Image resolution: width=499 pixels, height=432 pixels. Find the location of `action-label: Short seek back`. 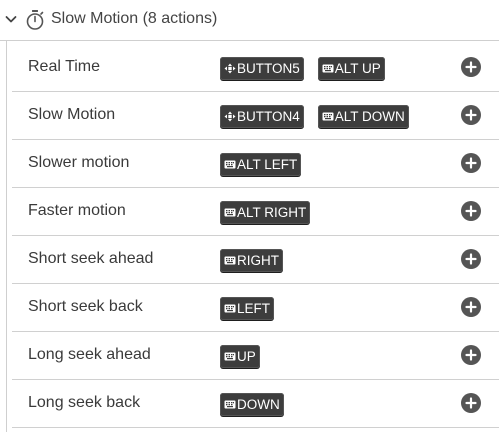

action-label: Short seek back is located at coordinates (85, 306).